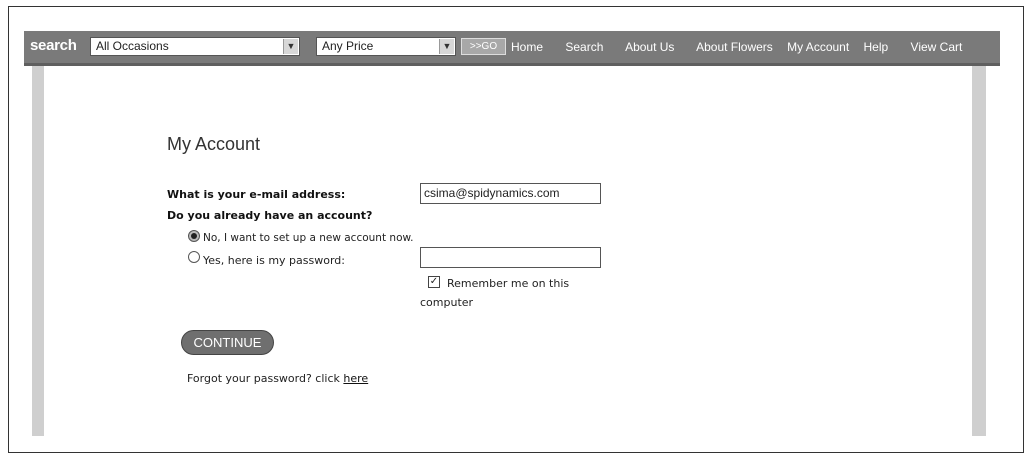 Image resolution: width=1032 pixels, height=459 pixels. Describe the element at coordinates (447, 302) in the screenshot. I see `remember-me-label-line2: computer` at that location.